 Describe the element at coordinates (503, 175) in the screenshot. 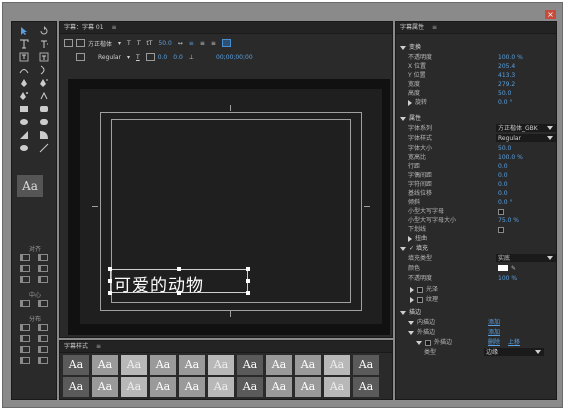

I see `kerning-prop-value: 0.0` at that location.